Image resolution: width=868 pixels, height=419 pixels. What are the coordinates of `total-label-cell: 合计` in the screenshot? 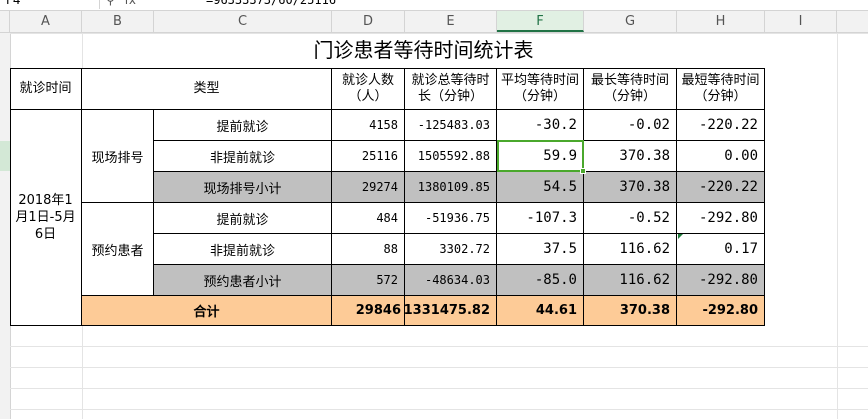 It's located at (207, 311).